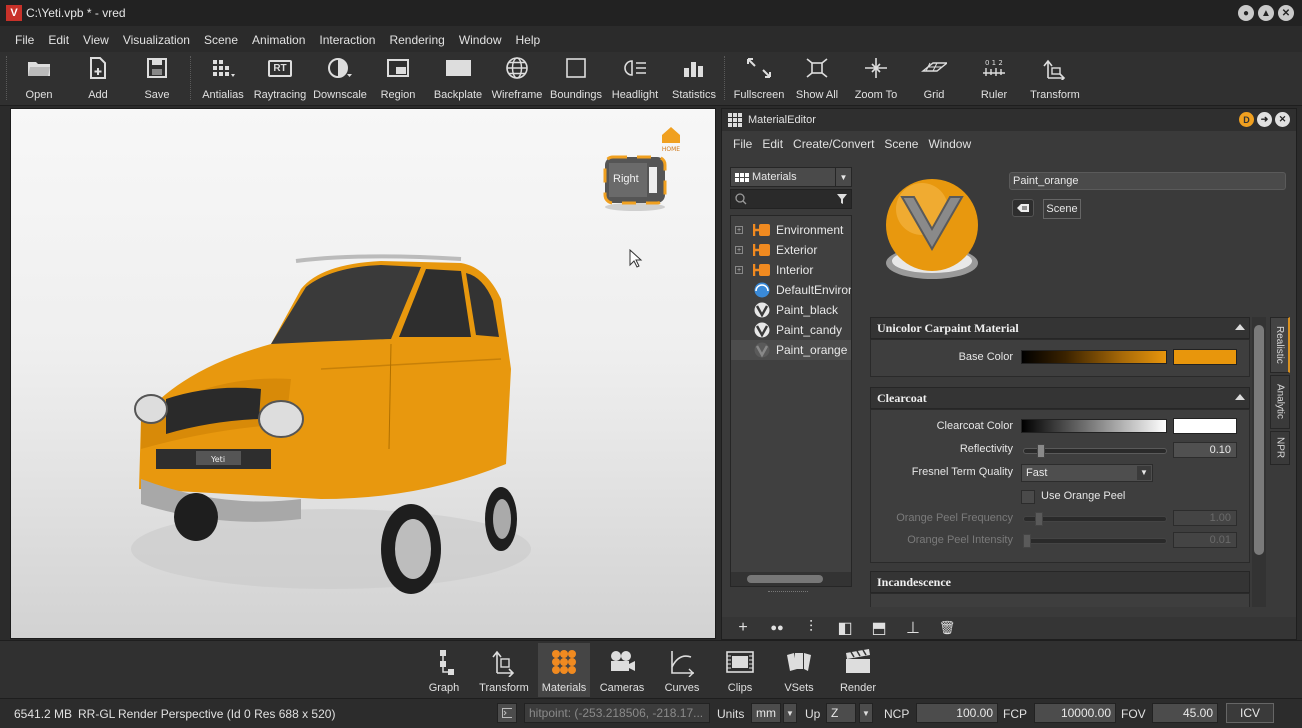 This screenshot has height=728, width=1302. I want to click on raytracing-button: RT Raytracing, so click(280, 79).